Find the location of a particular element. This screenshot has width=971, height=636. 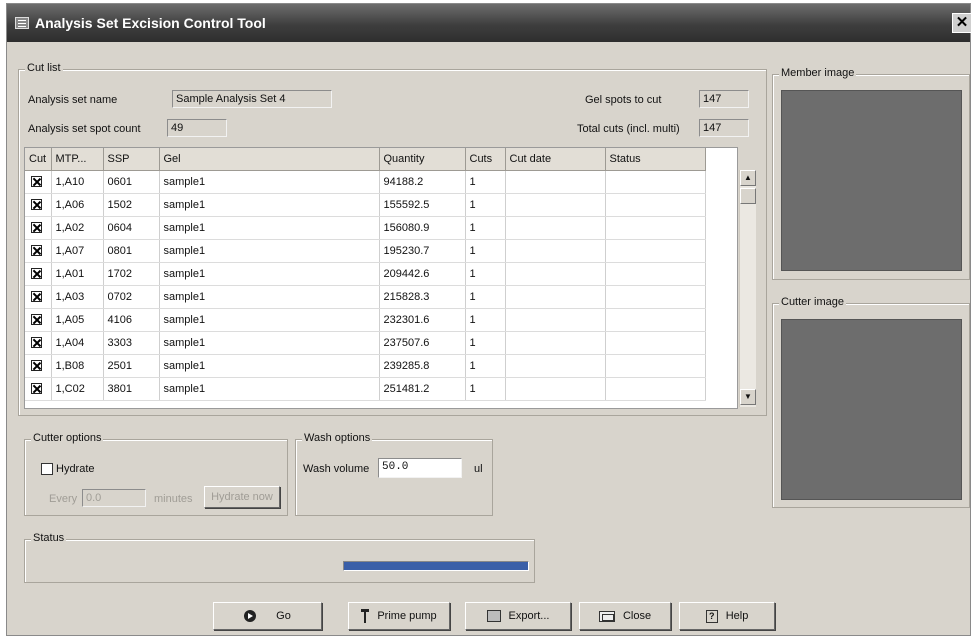

table-row: 1,A01 1702 sample1 209442.6 1 is located at coordinates (365, 274).